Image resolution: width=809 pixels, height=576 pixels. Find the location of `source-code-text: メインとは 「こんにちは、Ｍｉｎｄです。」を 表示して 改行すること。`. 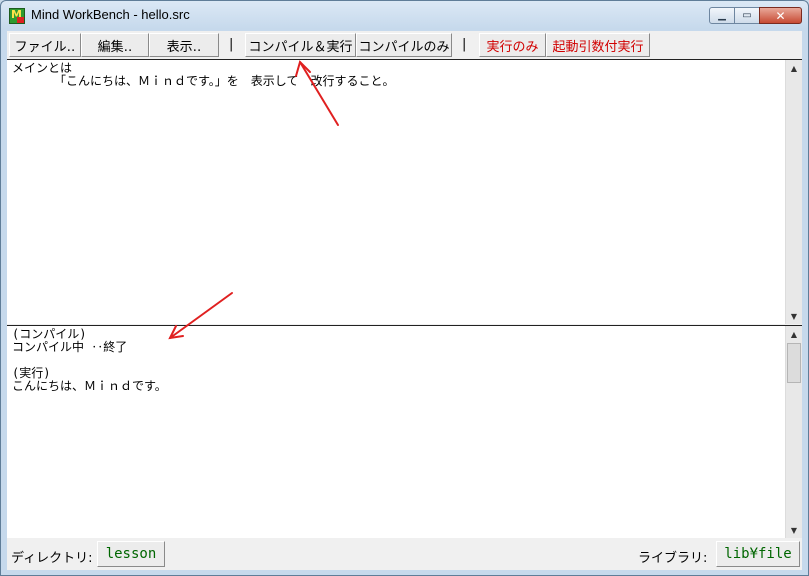

source-code-text: メインとは 「こんにちは、Ｍｉｎｄです。」を 表示して 改行すること。 is located at coordinates (404, 74).